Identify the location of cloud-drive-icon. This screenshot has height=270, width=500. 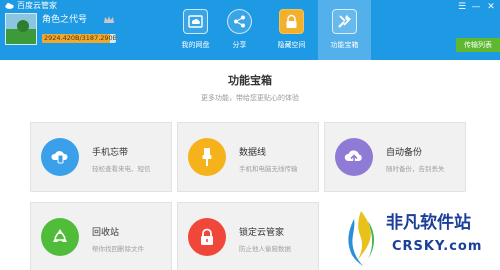
(195, 21).